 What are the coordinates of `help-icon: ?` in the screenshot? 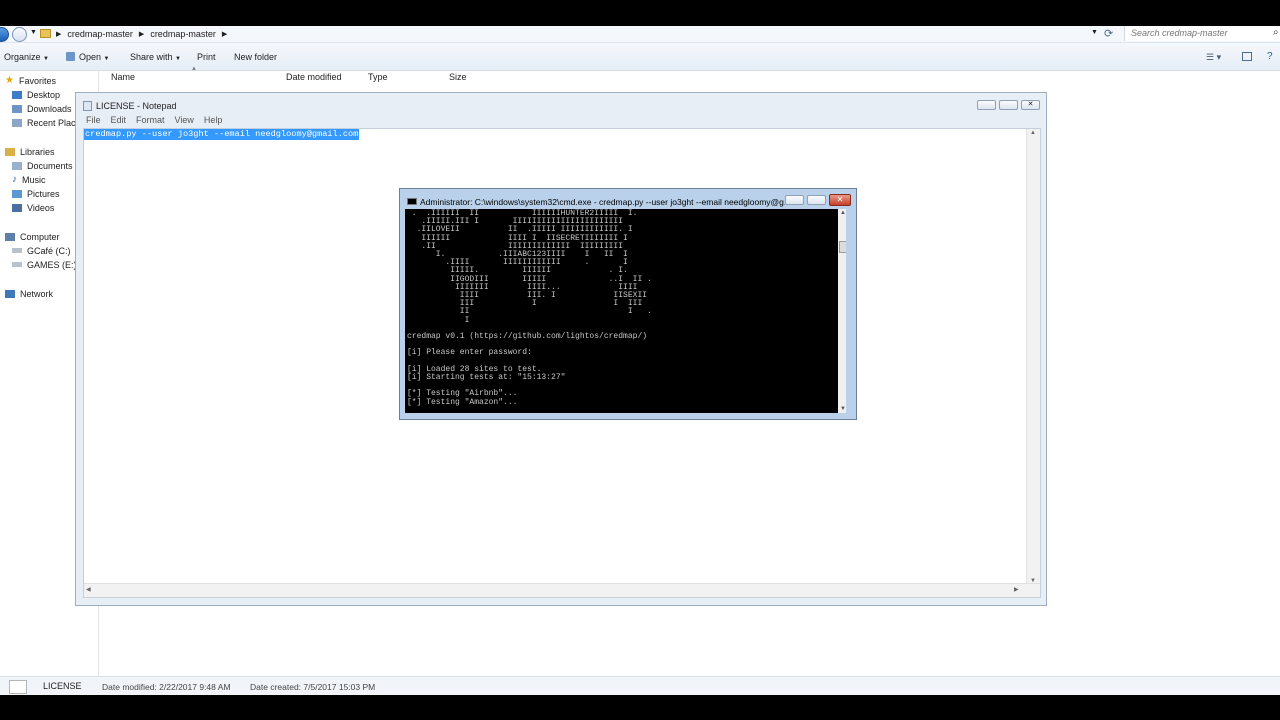 It's located at (1270, 56).